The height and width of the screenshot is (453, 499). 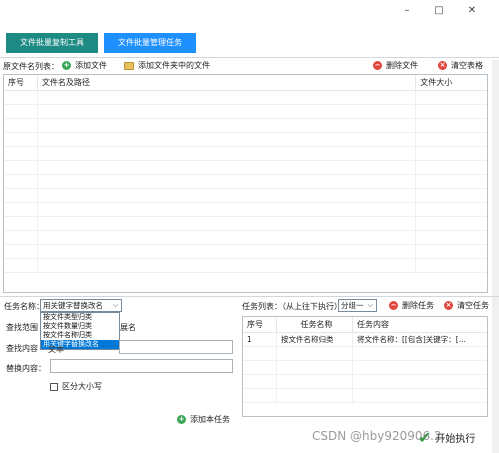 What do you see at coordinates (260, 339) in the screenshot?
I see `task-row-no: 1` at bounding box center [260, 339].